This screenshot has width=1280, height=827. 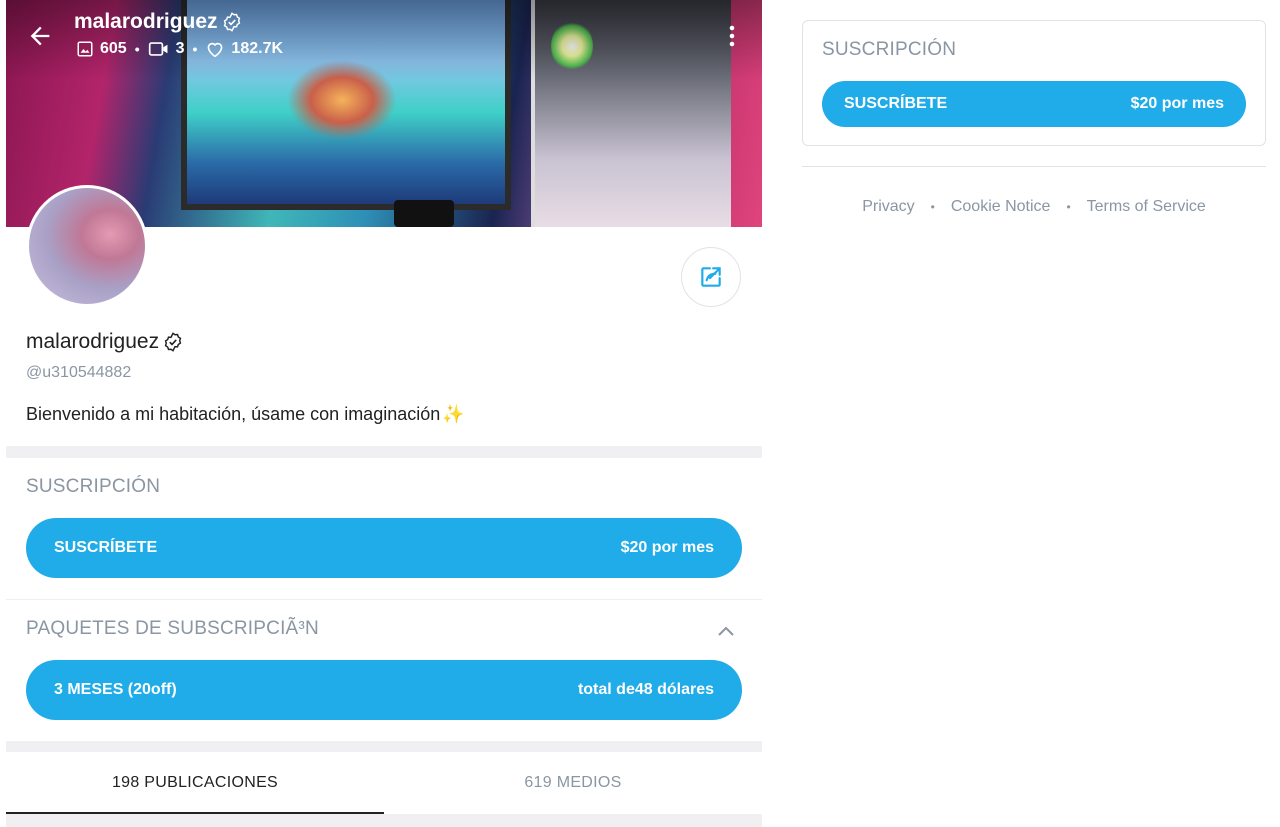 I want to click on sidebar-subscription: SUSCRIPCIÓN SUSCRÍBETE $20 por mes, so click(x=1034, y=83).